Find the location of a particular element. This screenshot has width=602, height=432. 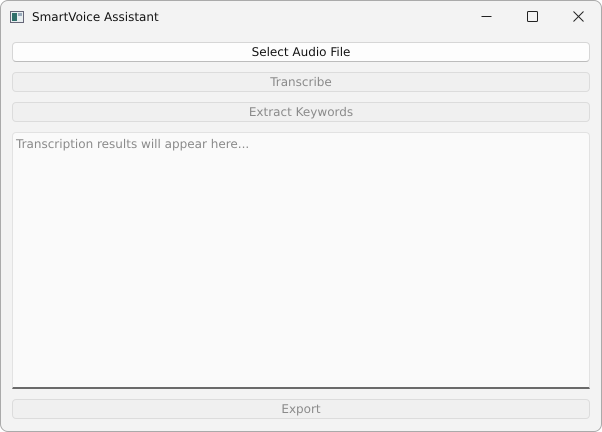

close-icon is located at coordinates (578, 16).